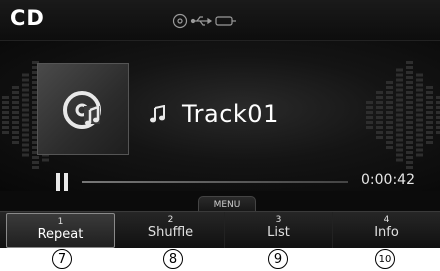  I want to click on soft-button-number: 3, so click(278, 220).